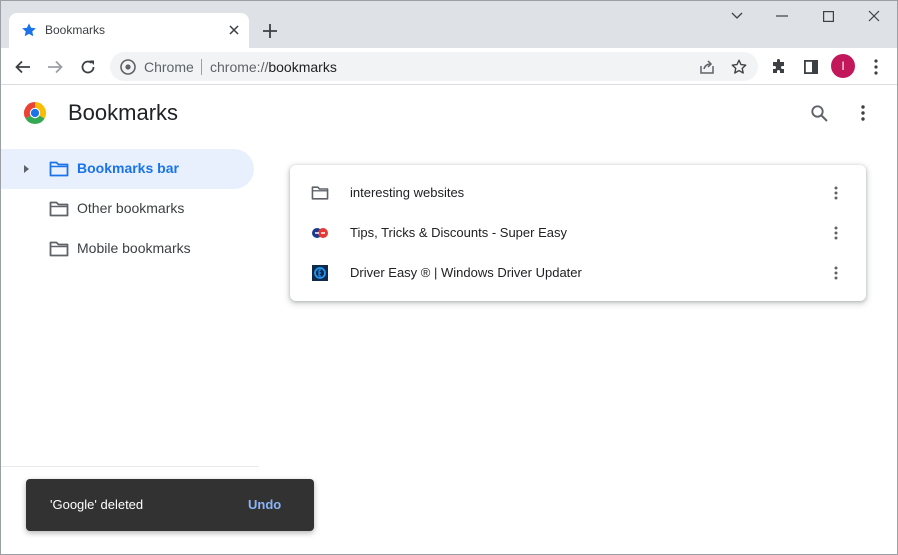  What do you see at coordinates (578, 193) in the screenshot?
I see `list-item: interesting websites` at bounding box center [578, 193].